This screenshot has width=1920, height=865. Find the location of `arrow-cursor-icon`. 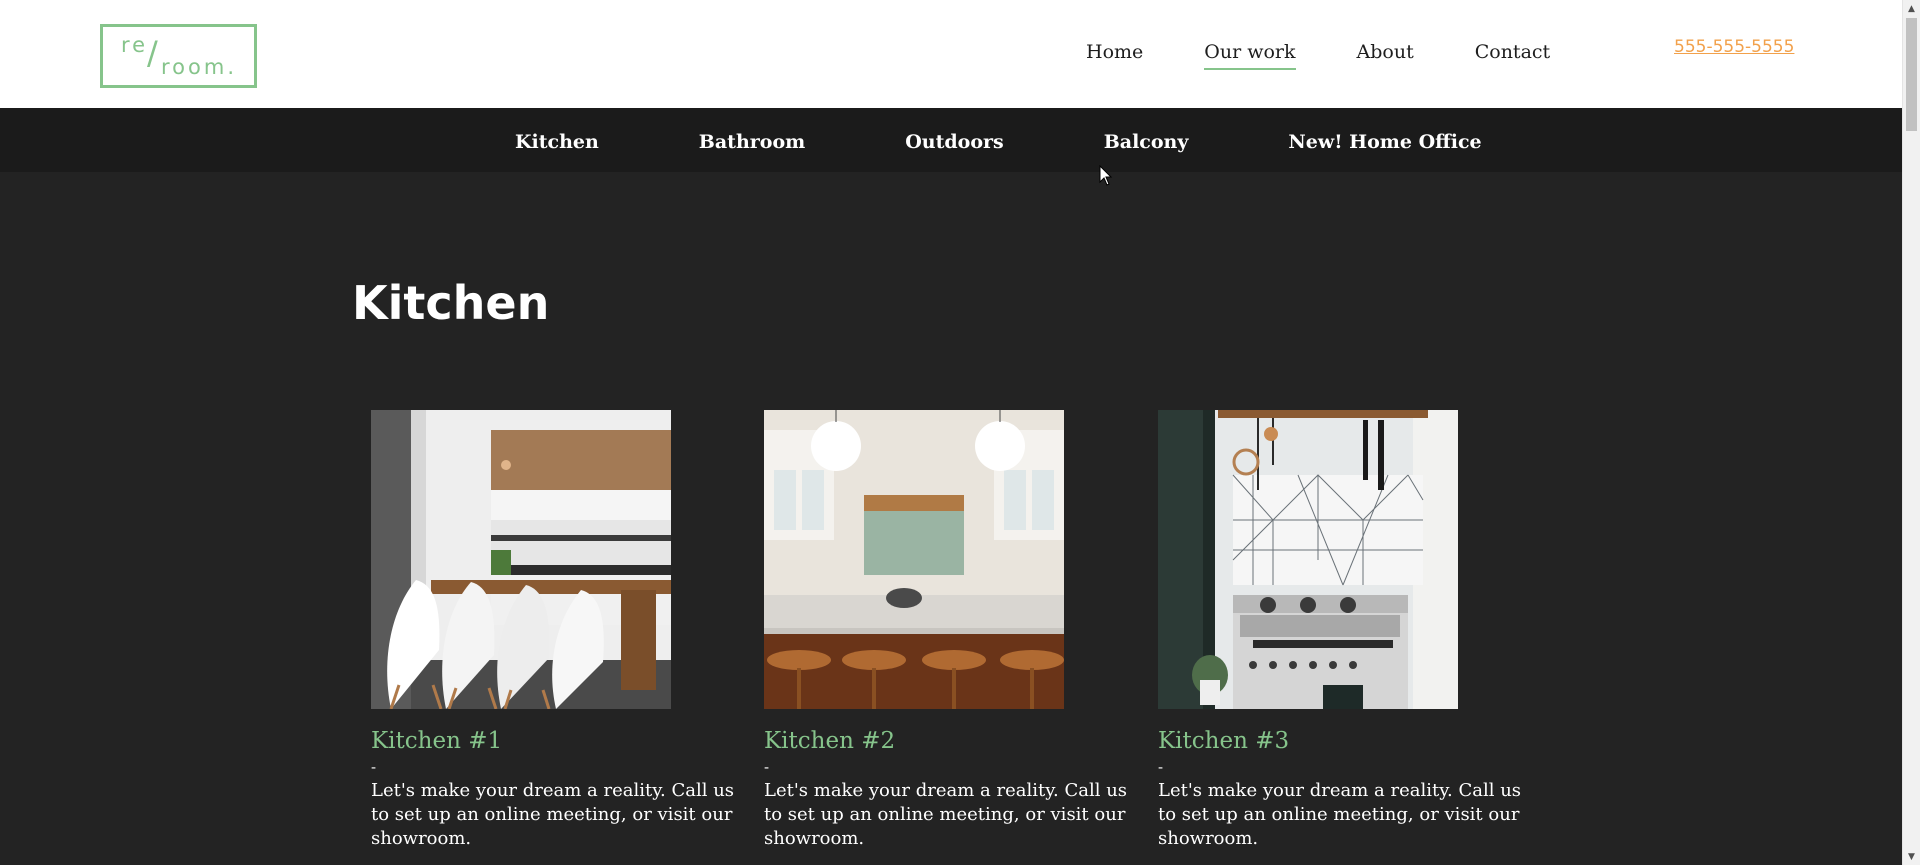

arrow-cursor-icon is located at coordinates (1106, 175).